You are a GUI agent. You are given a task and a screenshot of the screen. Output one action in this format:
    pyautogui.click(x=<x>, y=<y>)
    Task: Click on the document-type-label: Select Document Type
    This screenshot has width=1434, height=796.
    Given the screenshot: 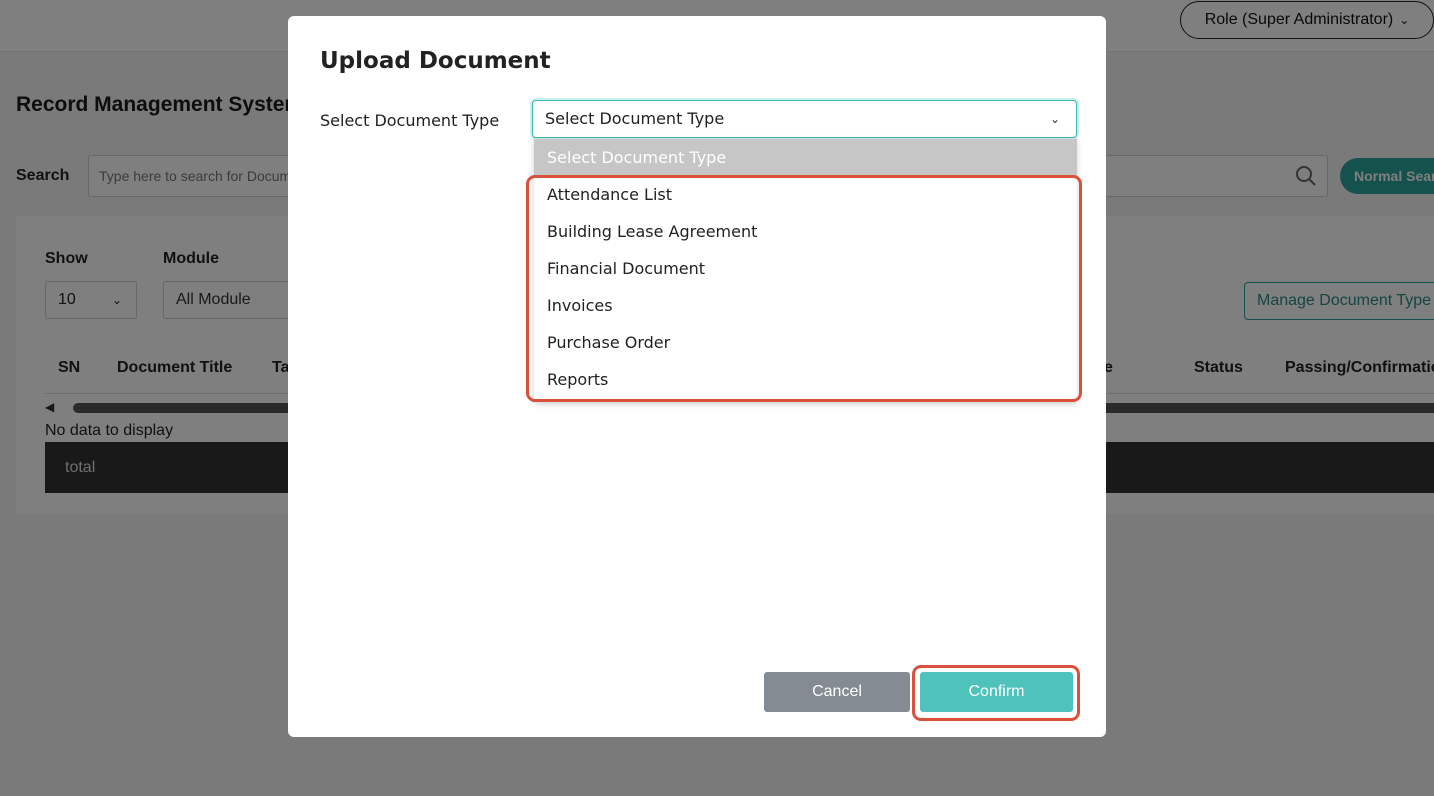 What is the action you would take?
    pyautogui.click(x=410, y=120)
    